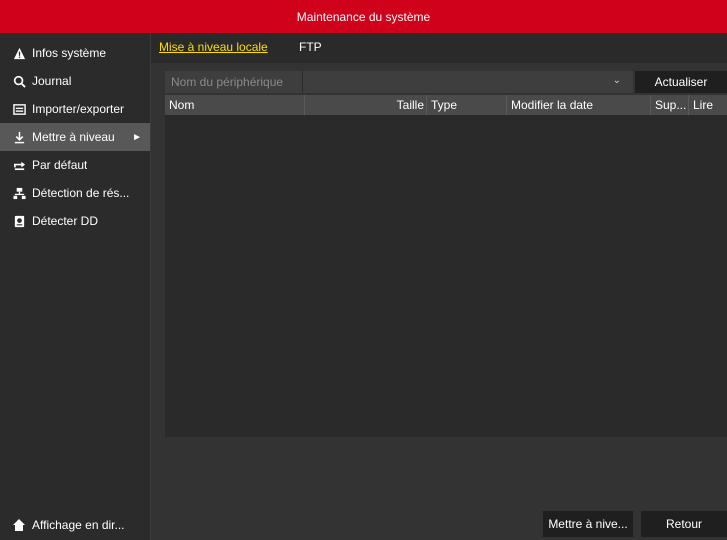 This screenshot has width=727, height=540. I want to click on device-select: ⌄, so click(468, 82).